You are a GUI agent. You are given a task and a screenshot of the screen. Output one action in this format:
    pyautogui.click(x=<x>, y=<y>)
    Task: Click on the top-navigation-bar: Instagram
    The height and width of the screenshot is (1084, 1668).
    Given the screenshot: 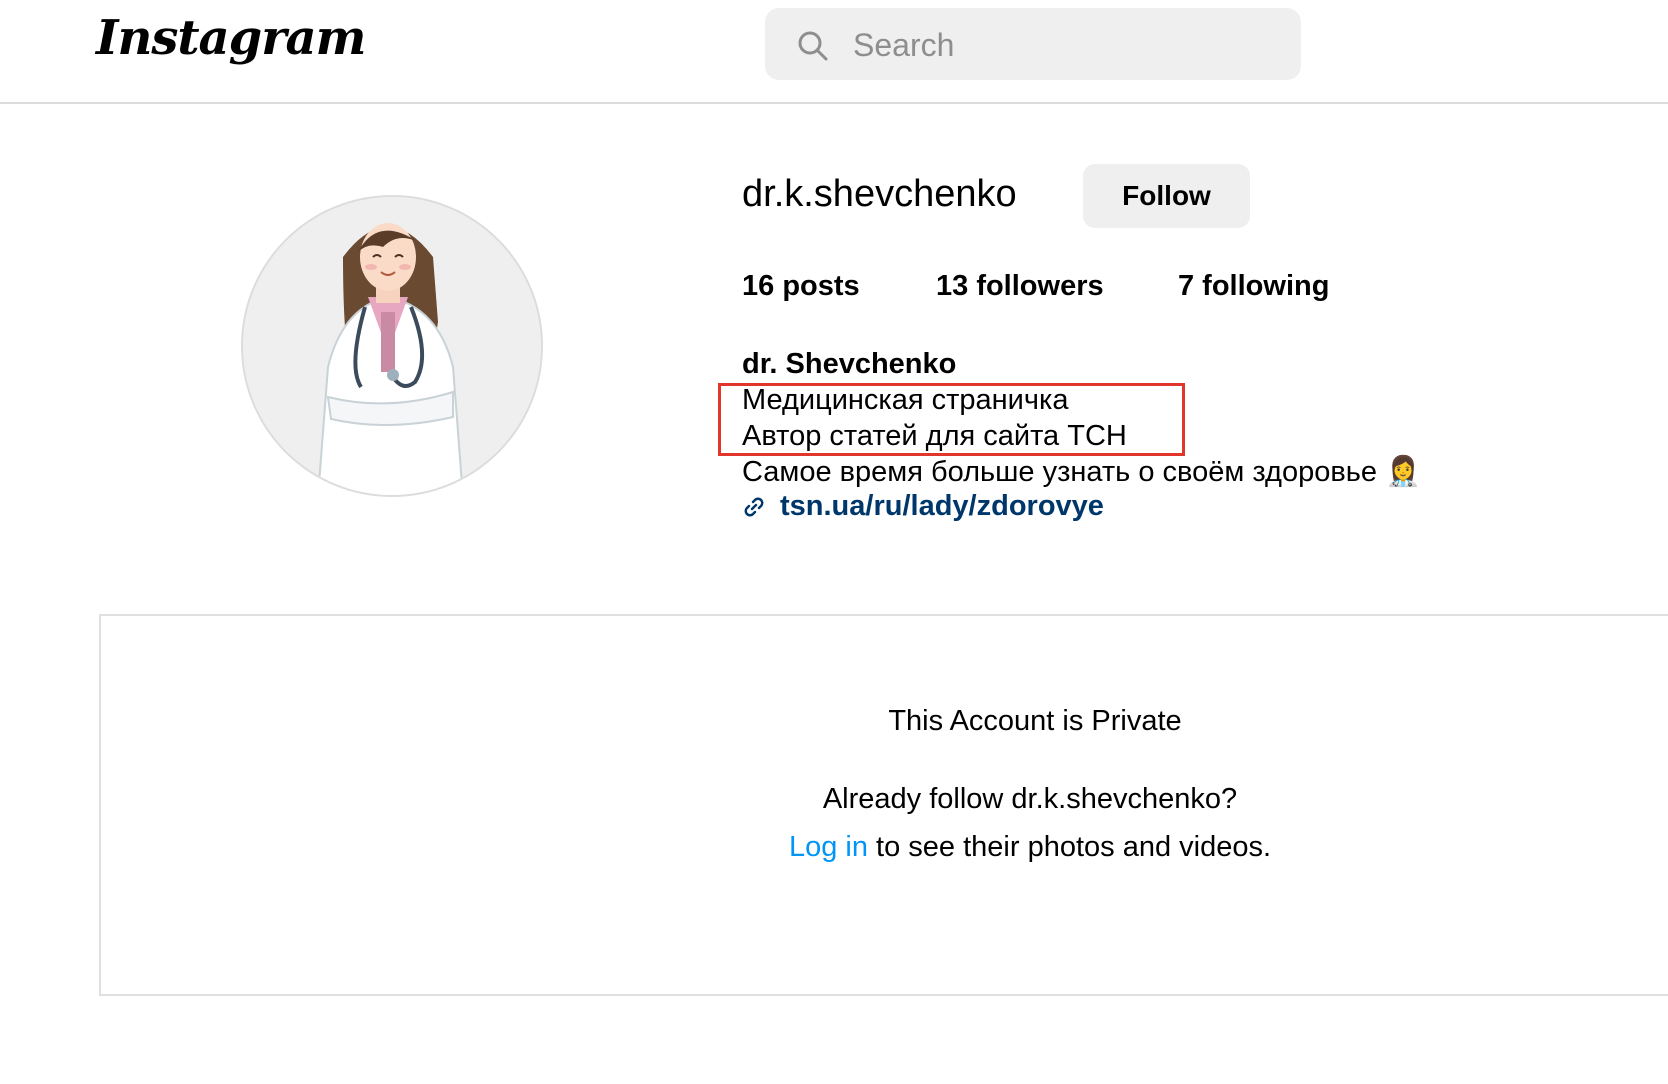 What is the action you would take?
    pyautogui.click(x=834, y=52)
    